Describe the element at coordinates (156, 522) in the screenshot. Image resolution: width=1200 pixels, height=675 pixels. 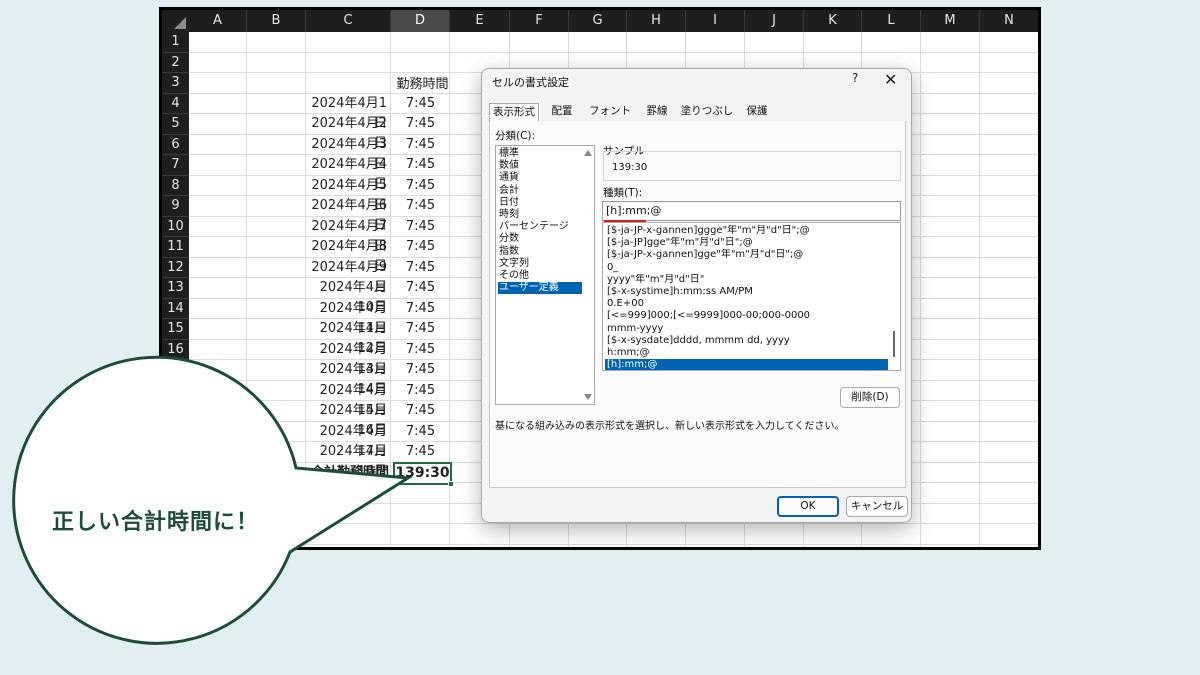
I see `callout-text: 正しい合計時間に！` at that location.